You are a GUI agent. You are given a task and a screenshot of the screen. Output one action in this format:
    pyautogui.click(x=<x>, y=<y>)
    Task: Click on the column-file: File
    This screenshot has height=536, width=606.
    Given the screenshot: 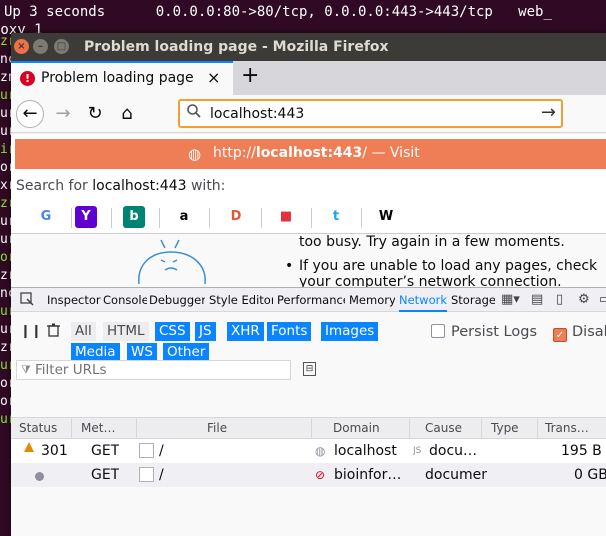 What is the action you would take?
    pyautogui.click(x=217, y=428)
    